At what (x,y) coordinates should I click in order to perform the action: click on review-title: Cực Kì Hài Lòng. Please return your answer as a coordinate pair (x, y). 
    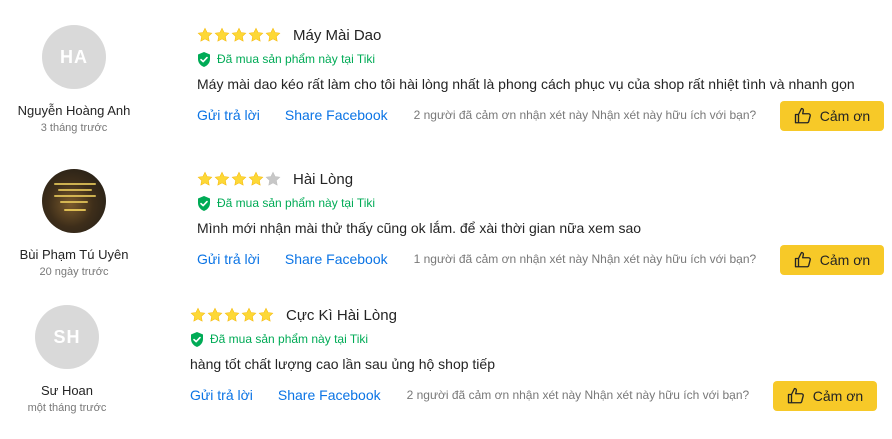
    Looking at the image, I should click on (341, 315).